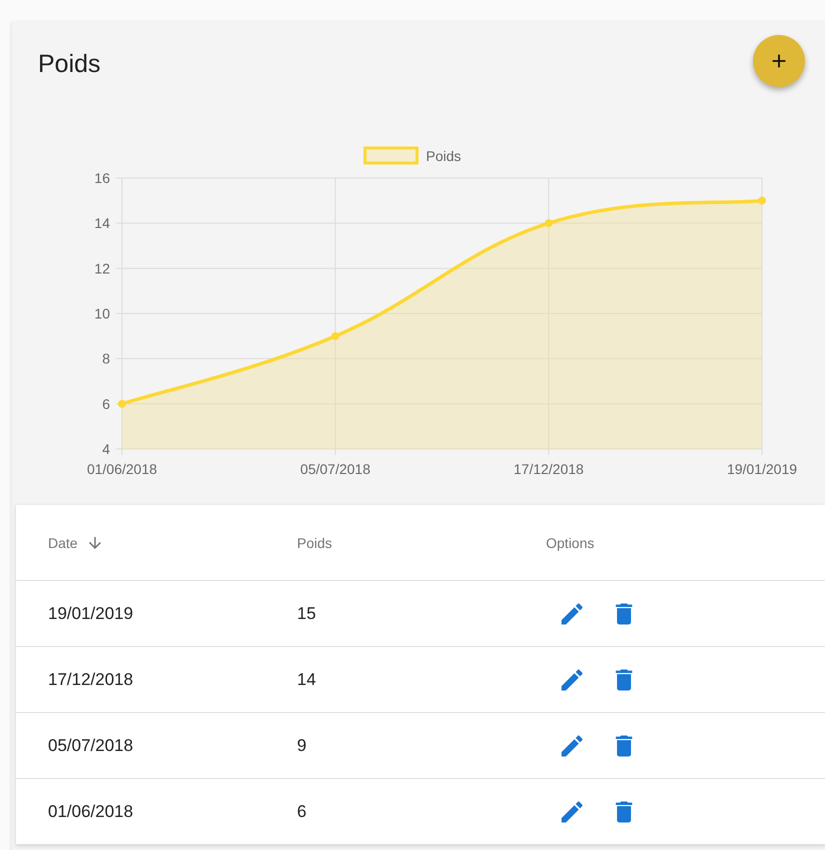 The width and height of the screenshot is (825, 850). What do you see at coordinates (102, 178) in the screenshot?
I see `y-tick-label: 16` at bounding box center [102, 178].